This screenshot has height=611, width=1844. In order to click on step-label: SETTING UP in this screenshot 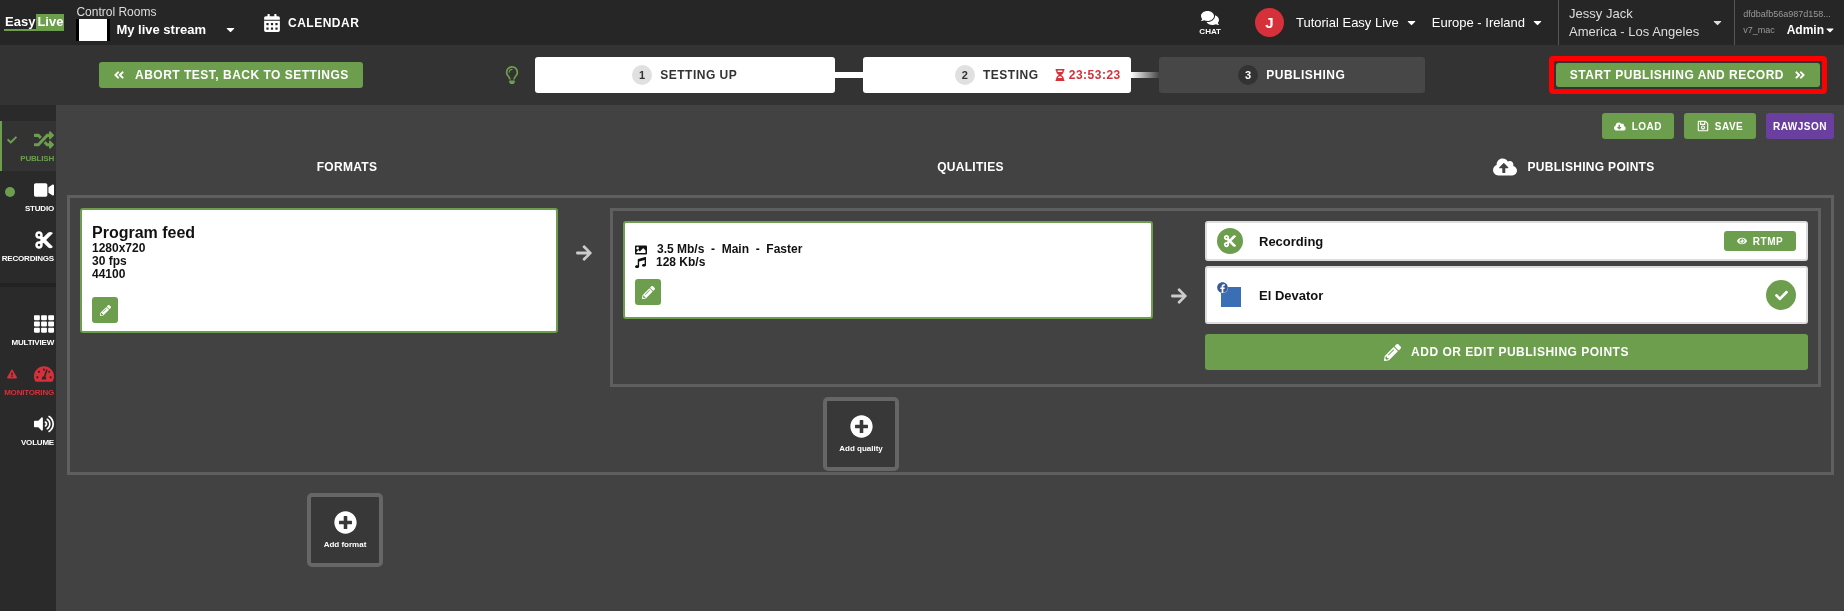, I will do `click(699, 75)`.